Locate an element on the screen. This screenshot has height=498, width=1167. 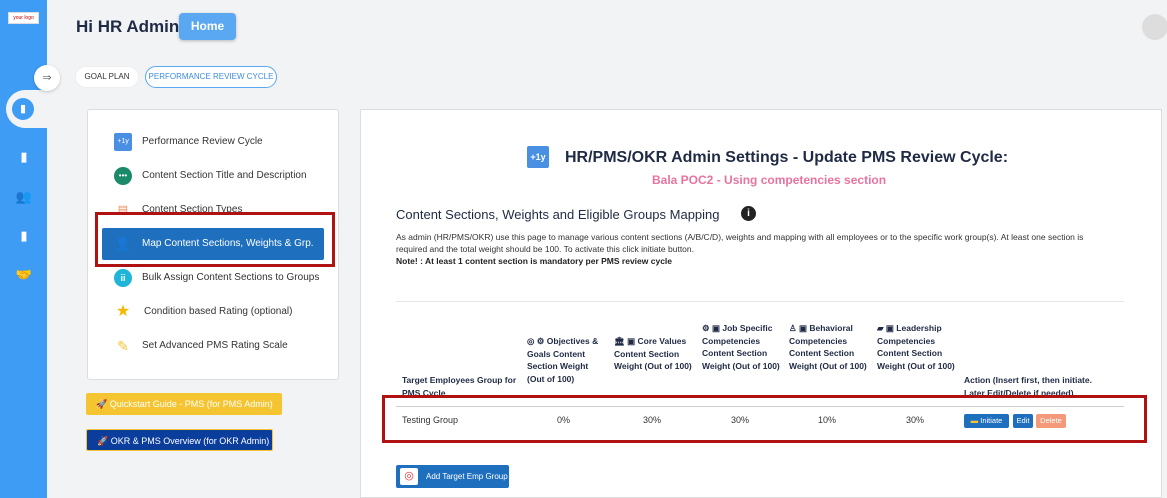
menu-item-label: Content Section Title and Description is located at coordinates (224, 175).